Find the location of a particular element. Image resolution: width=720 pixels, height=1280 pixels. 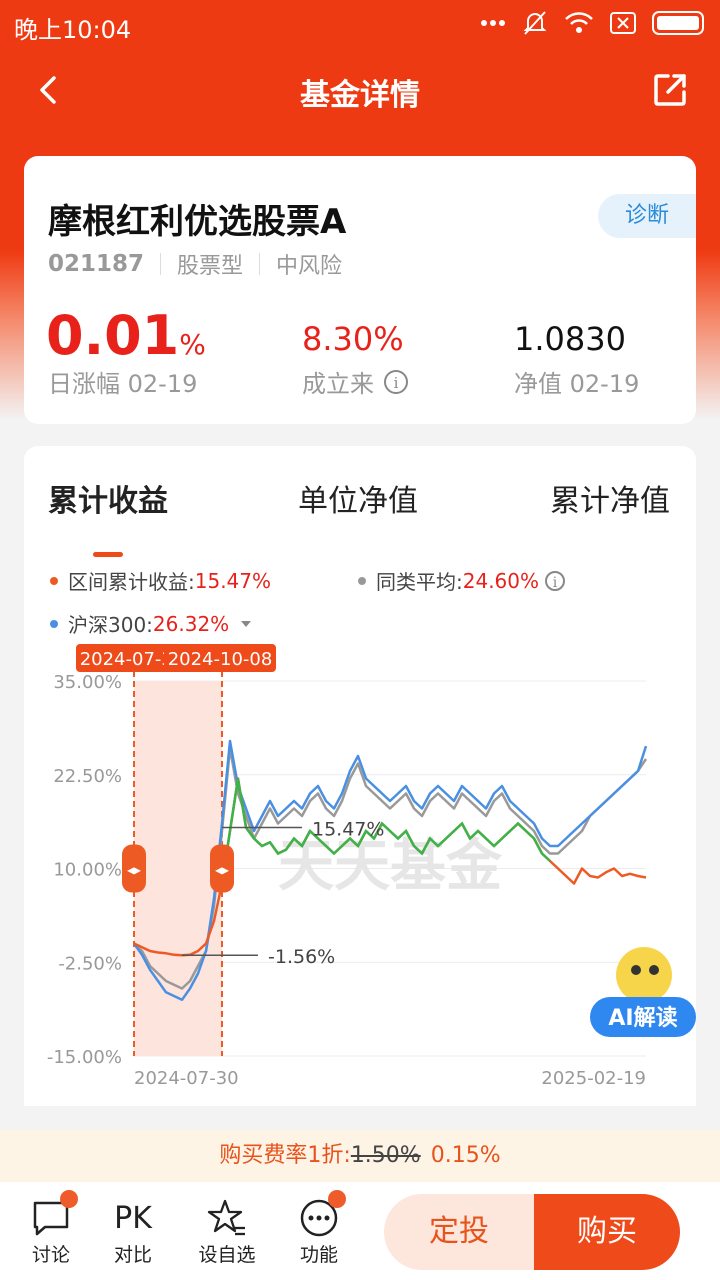

status-icons is located at coordinates (594, 23).